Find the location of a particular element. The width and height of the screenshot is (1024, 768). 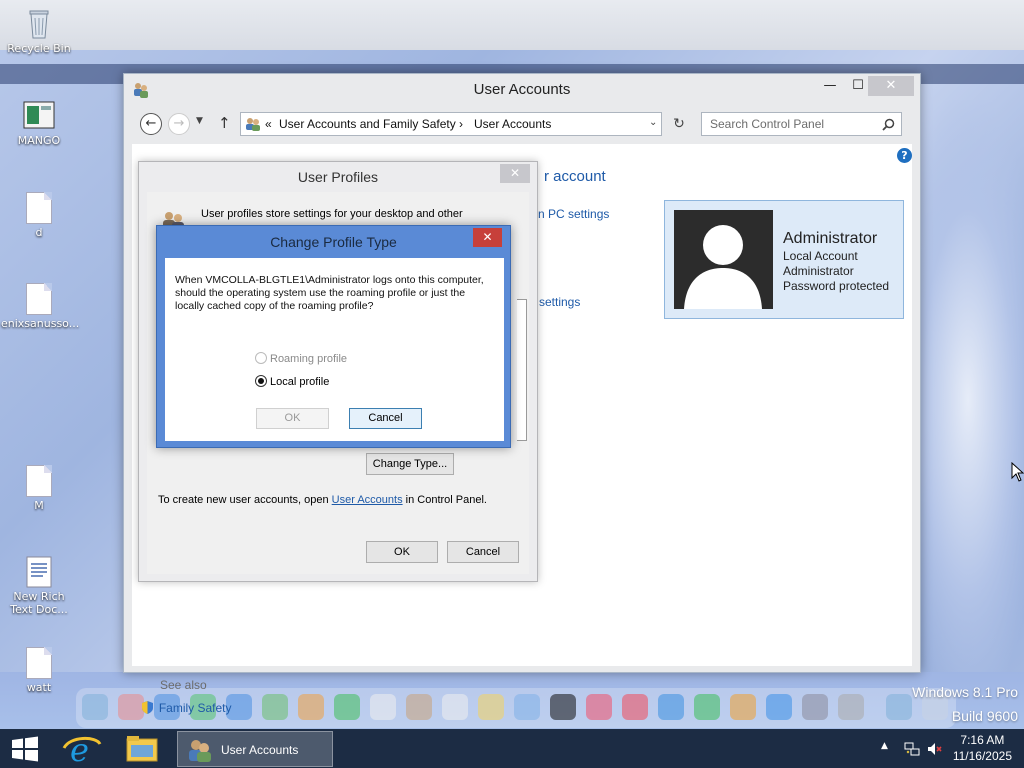

user-silhouette-icon is located at coordinates (723, 267).